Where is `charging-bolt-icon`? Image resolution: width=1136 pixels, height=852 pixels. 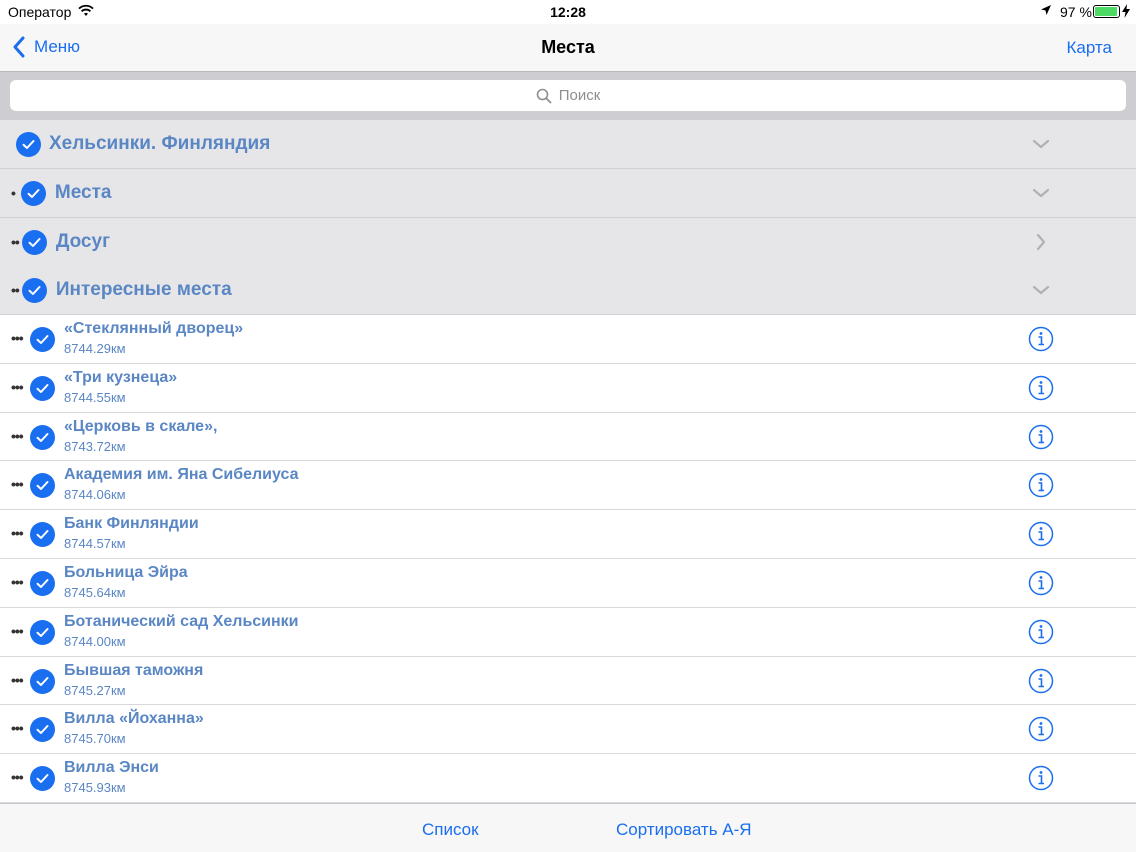 charging-bolt-icon is located at coordinates (1126, 11).